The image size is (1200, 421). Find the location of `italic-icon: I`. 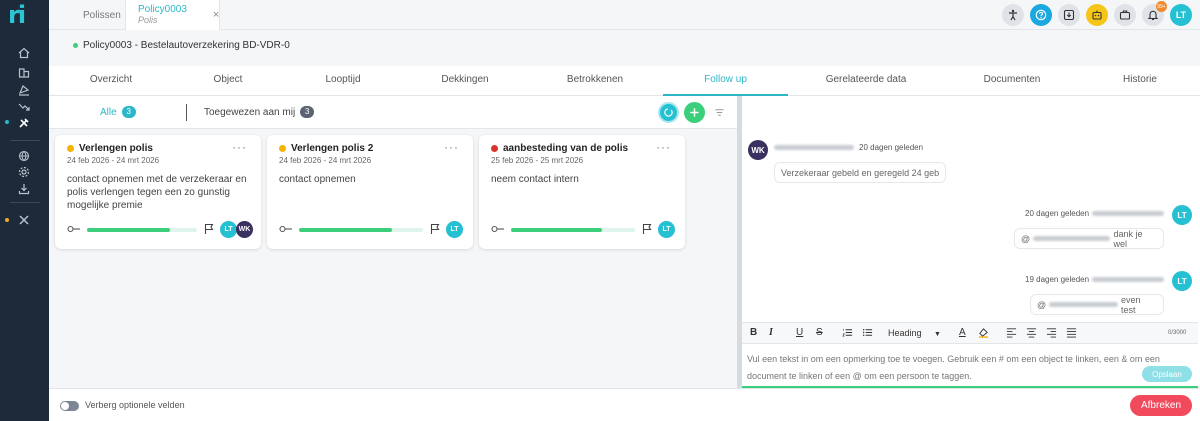

italic-icon: I is located at coordinates (771, 332).